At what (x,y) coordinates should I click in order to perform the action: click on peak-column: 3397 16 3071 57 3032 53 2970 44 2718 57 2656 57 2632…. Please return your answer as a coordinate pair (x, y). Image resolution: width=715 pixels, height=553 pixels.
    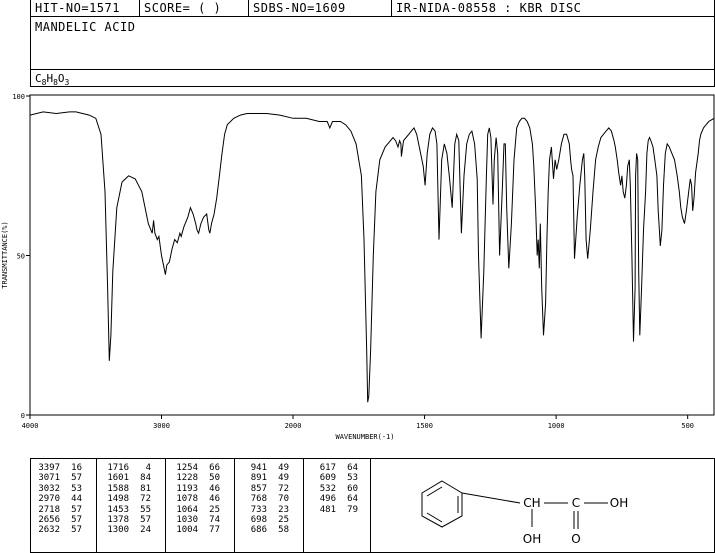
    Looking at the image, I should click on (58, 499).